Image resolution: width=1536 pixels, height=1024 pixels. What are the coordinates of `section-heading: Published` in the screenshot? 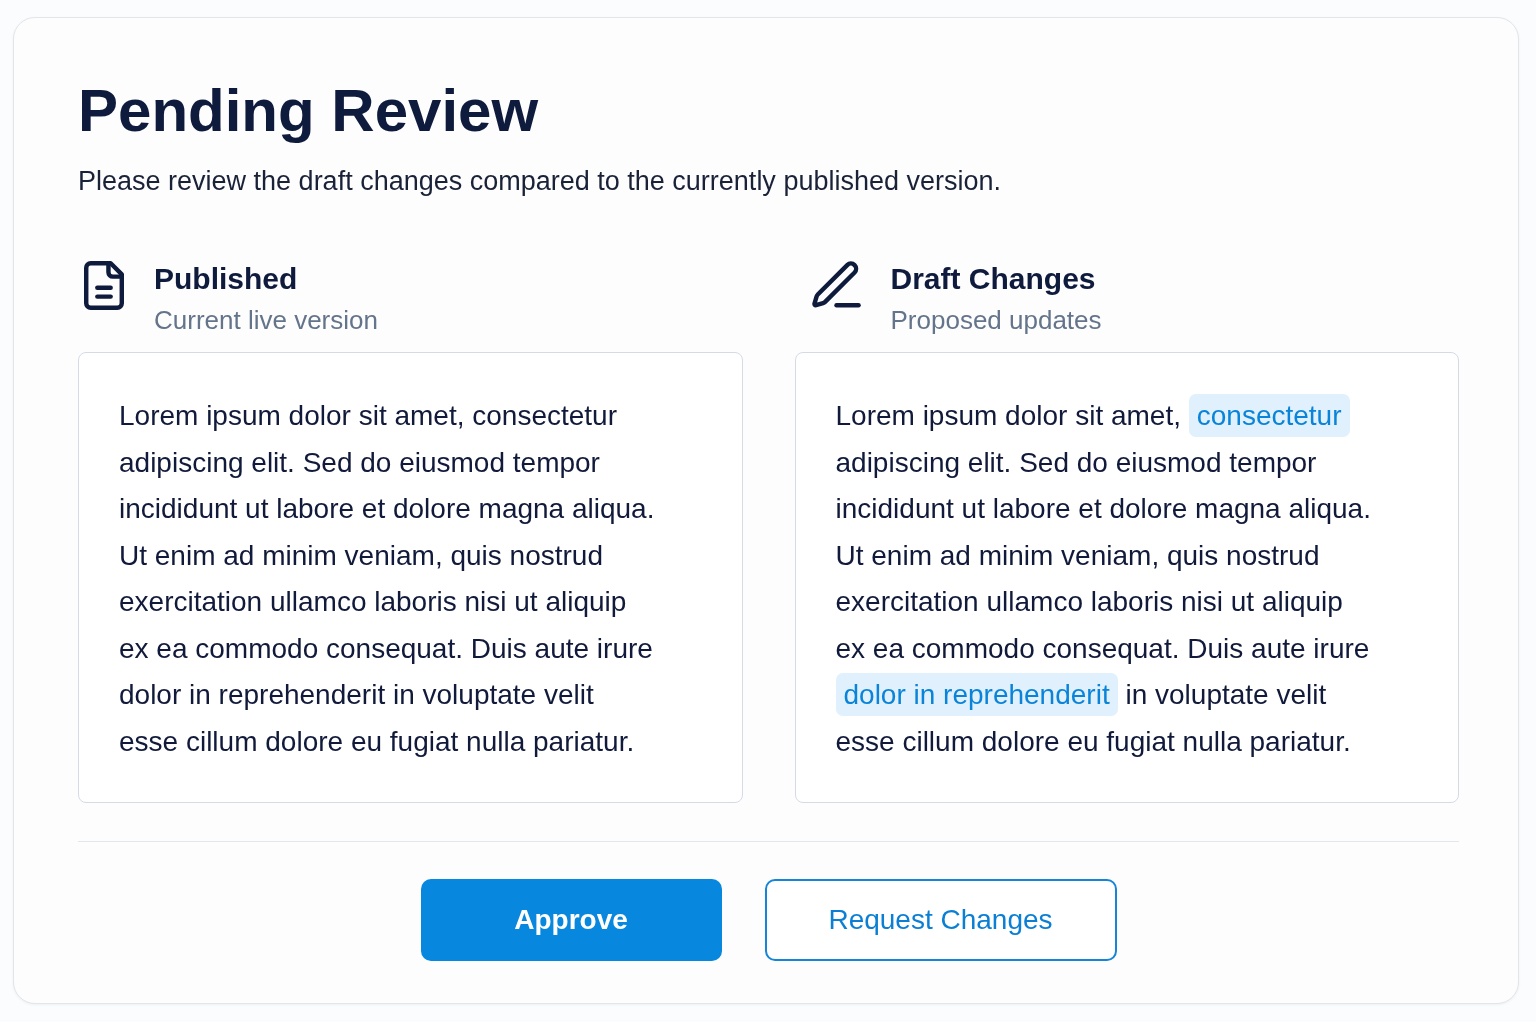 It's located at (226, 279).